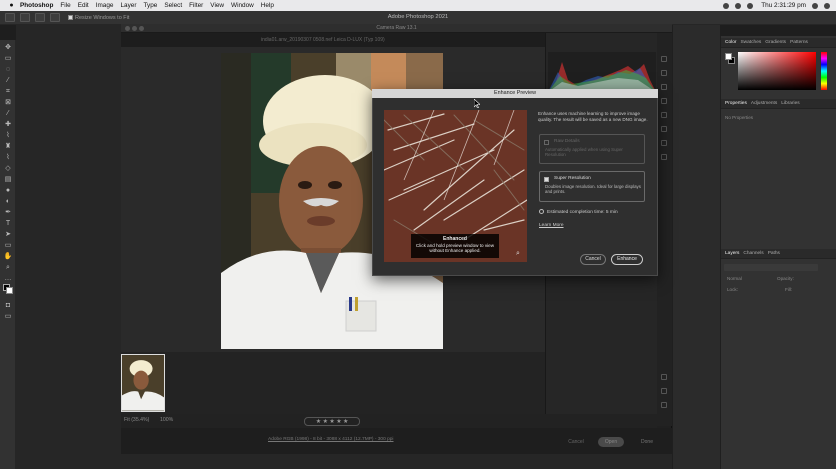  What do you see at coordinates (8, 213) in the screenshot?
I see `pen-tool-icon: ✒` at bounding box center [8, 213].